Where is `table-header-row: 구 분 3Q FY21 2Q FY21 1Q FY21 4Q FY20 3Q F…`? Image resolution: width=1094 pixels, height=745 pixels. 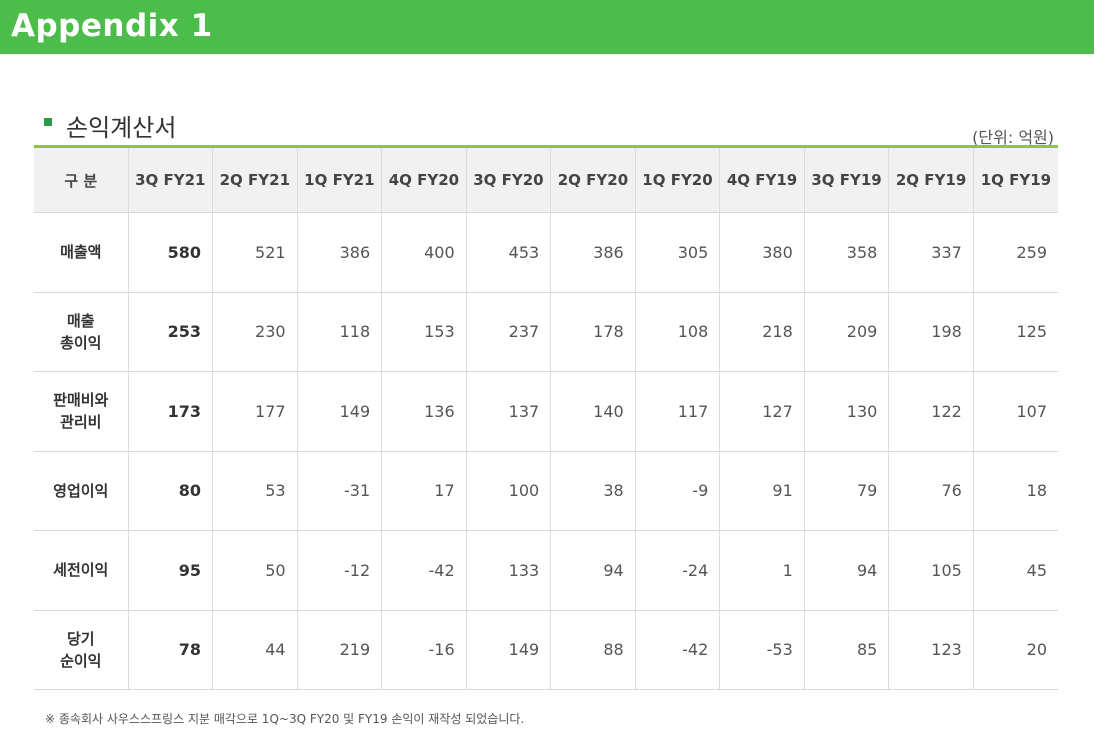 table-header-row: 구 분 3Q FY21 2Q FY21 1Q FY21 4Q FY20 3Q F… is located at coordinates (546, 180).